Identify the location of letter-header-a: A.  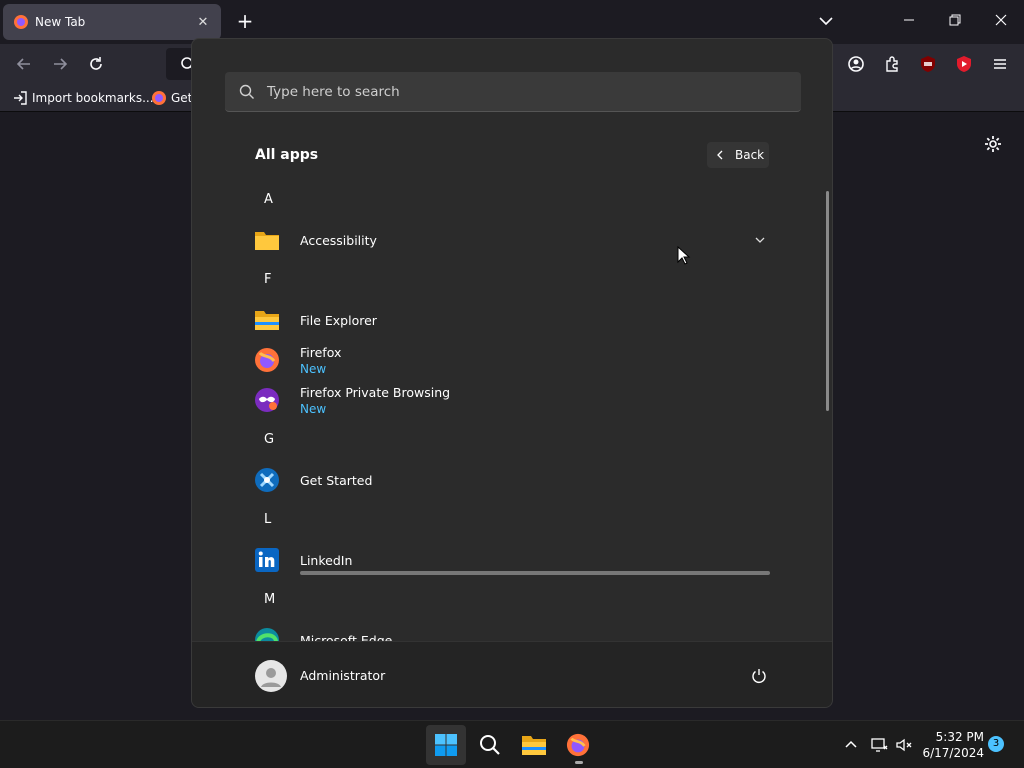
(268, 199).